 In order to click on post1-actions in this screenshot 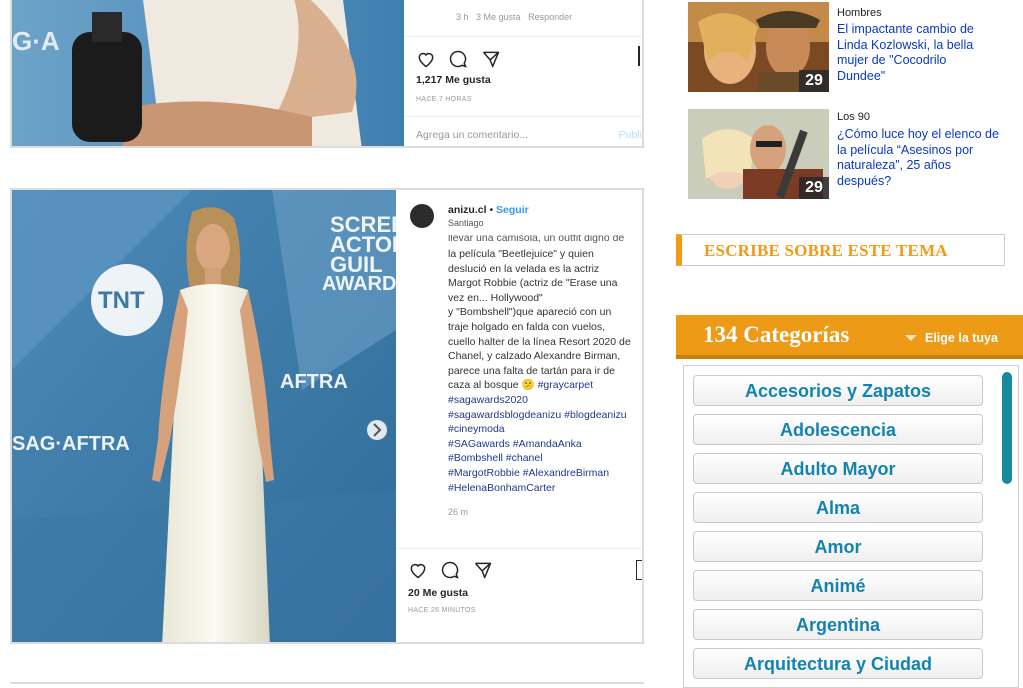, I will do `click(462, 61)`.